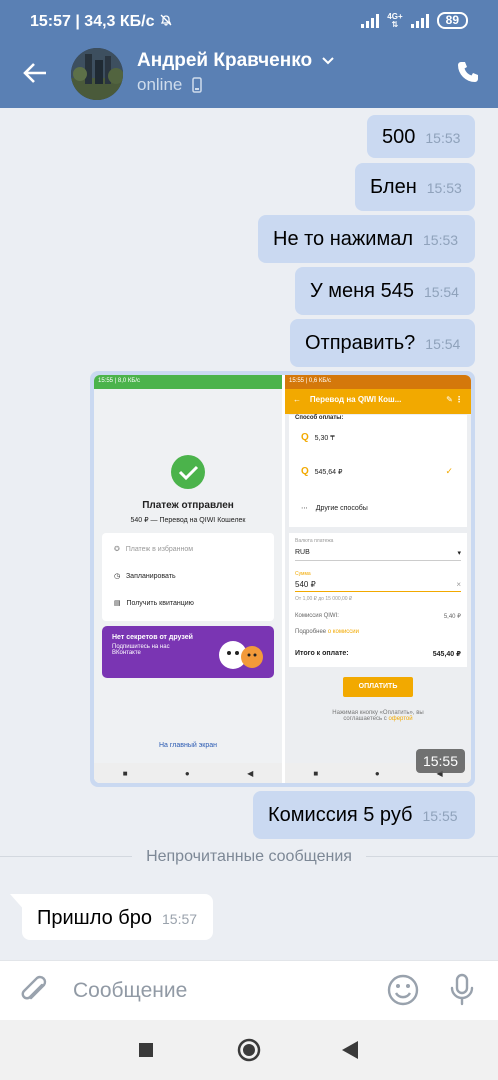 The image size is (498, 1080). What do you see at coordinates (130, 991) in the screenshot?
I see `message-input: Сообщение` at bounding box center [130, 991].